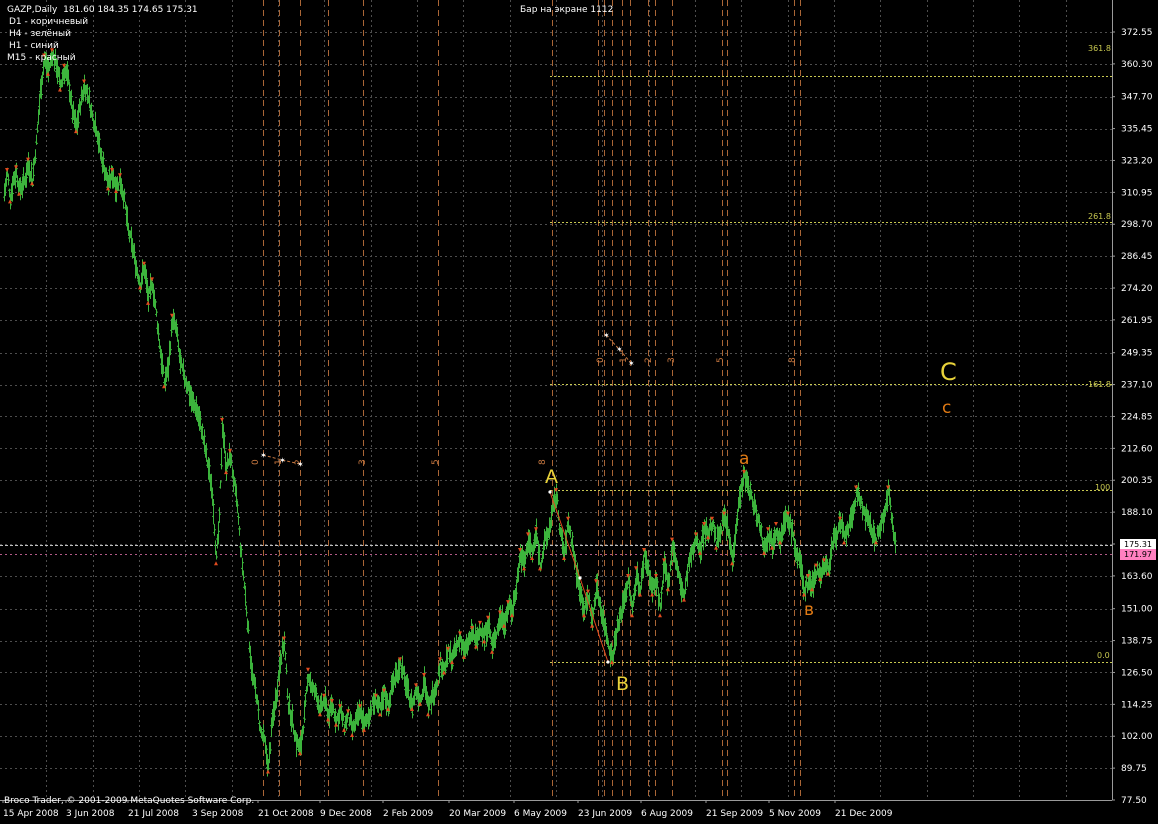 The width and height of the screenshot is (1158, 824). I want to click on legend-d1: D1 - коричневый, so click(49, 22).